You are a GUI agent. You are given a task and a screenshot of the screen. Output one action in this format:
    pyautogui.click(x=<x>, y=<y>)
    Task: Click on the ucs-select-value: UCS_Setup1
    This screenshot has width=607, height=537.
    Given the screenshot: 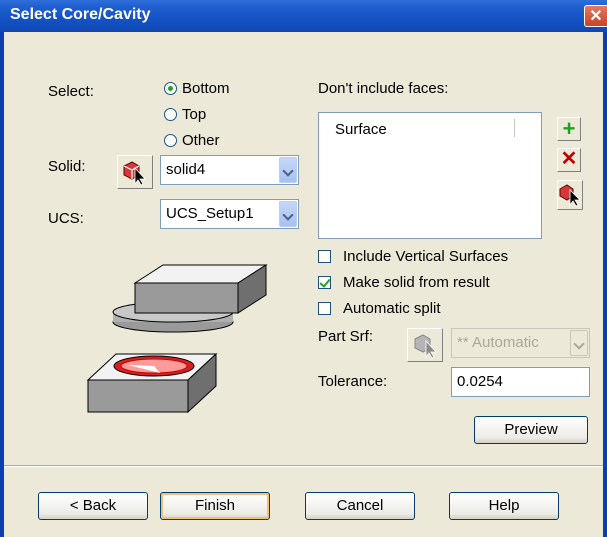 What is the action you would take?
    pyautogui.click(x=210, y=213)
    